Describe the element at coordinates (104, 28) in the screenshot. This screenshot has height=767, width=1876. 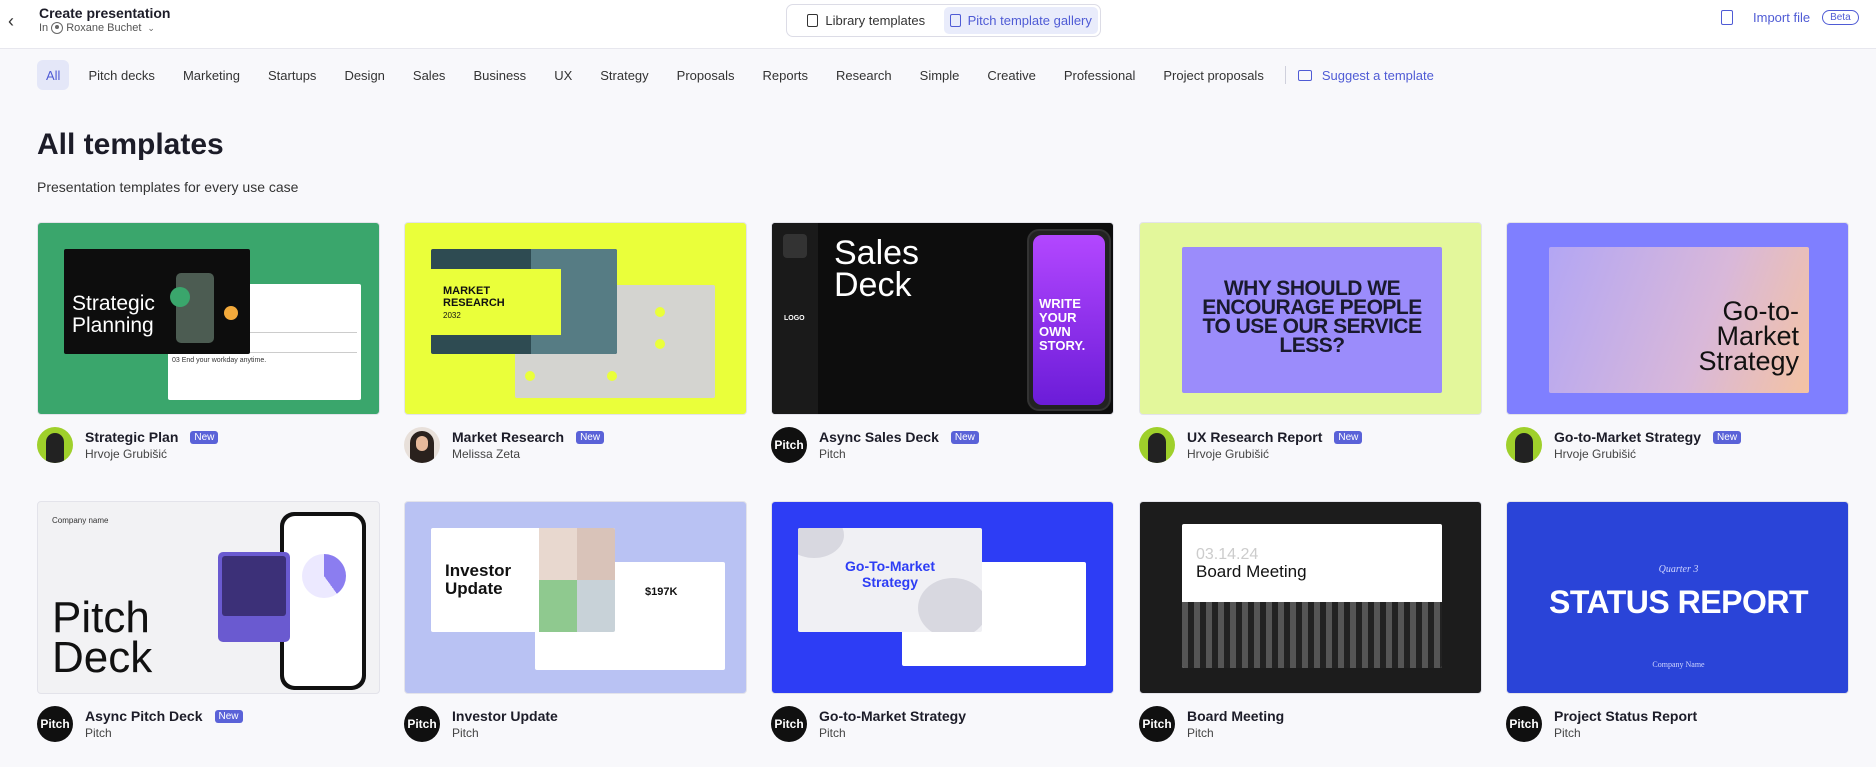
I see `owner-name: Roxane Buchet` at that location.